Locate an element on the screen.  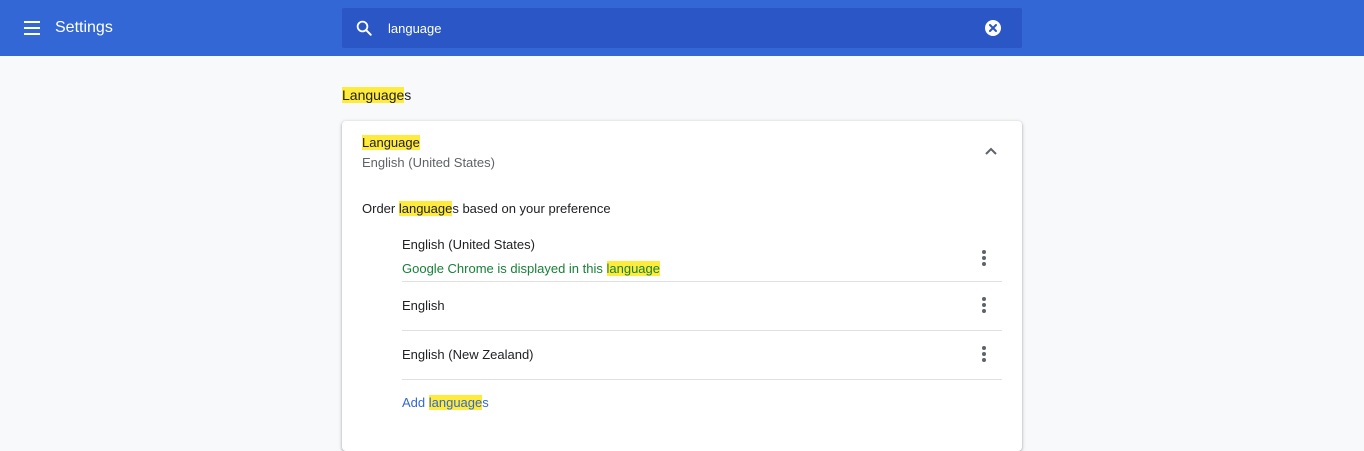
hamburger-menu-icon is located at coordinates (32, 28).